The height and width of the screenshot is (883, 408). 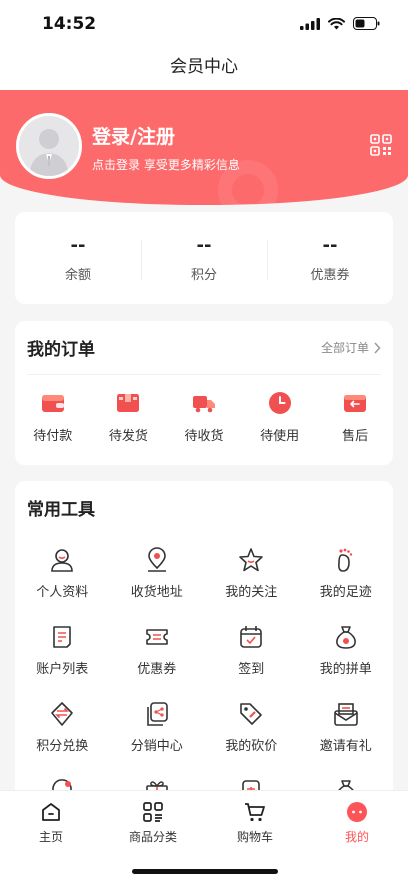 What do you see at coordinates (251, 727) in the screenshot?
I see `tool-bargain: 我的砍价` at bounding box center [251, 727].